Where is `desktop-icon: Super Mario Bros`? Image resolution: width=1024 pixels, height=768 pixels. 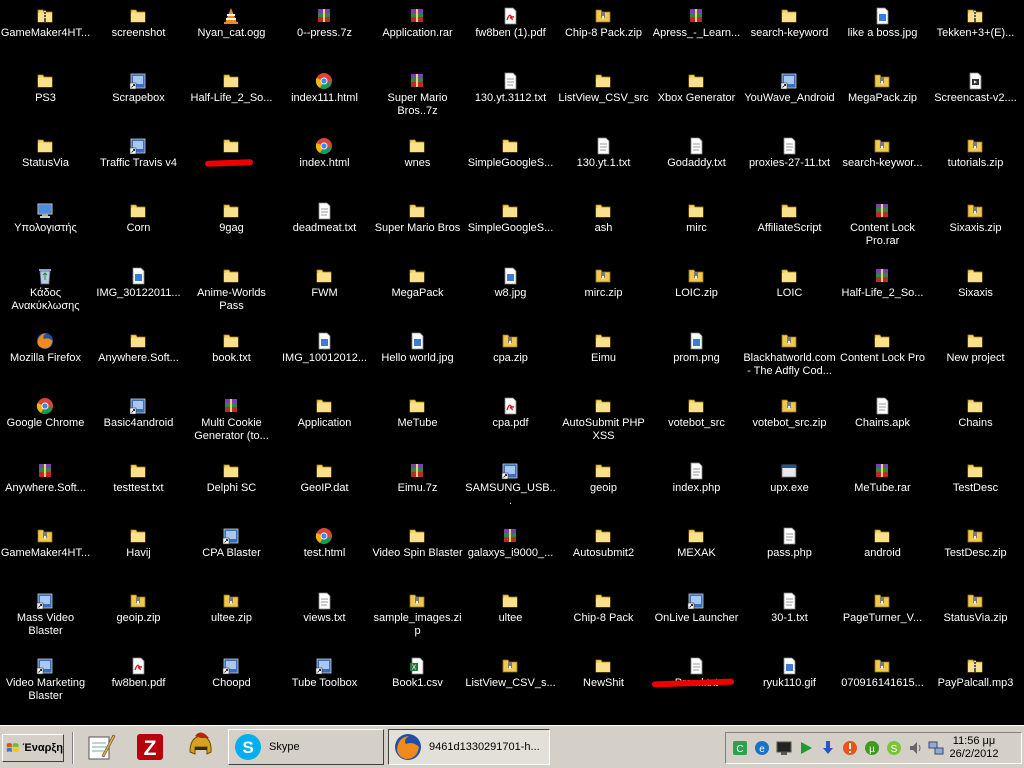 desktop-icon: Super Mario Bros is located at coordinates (417, 226).